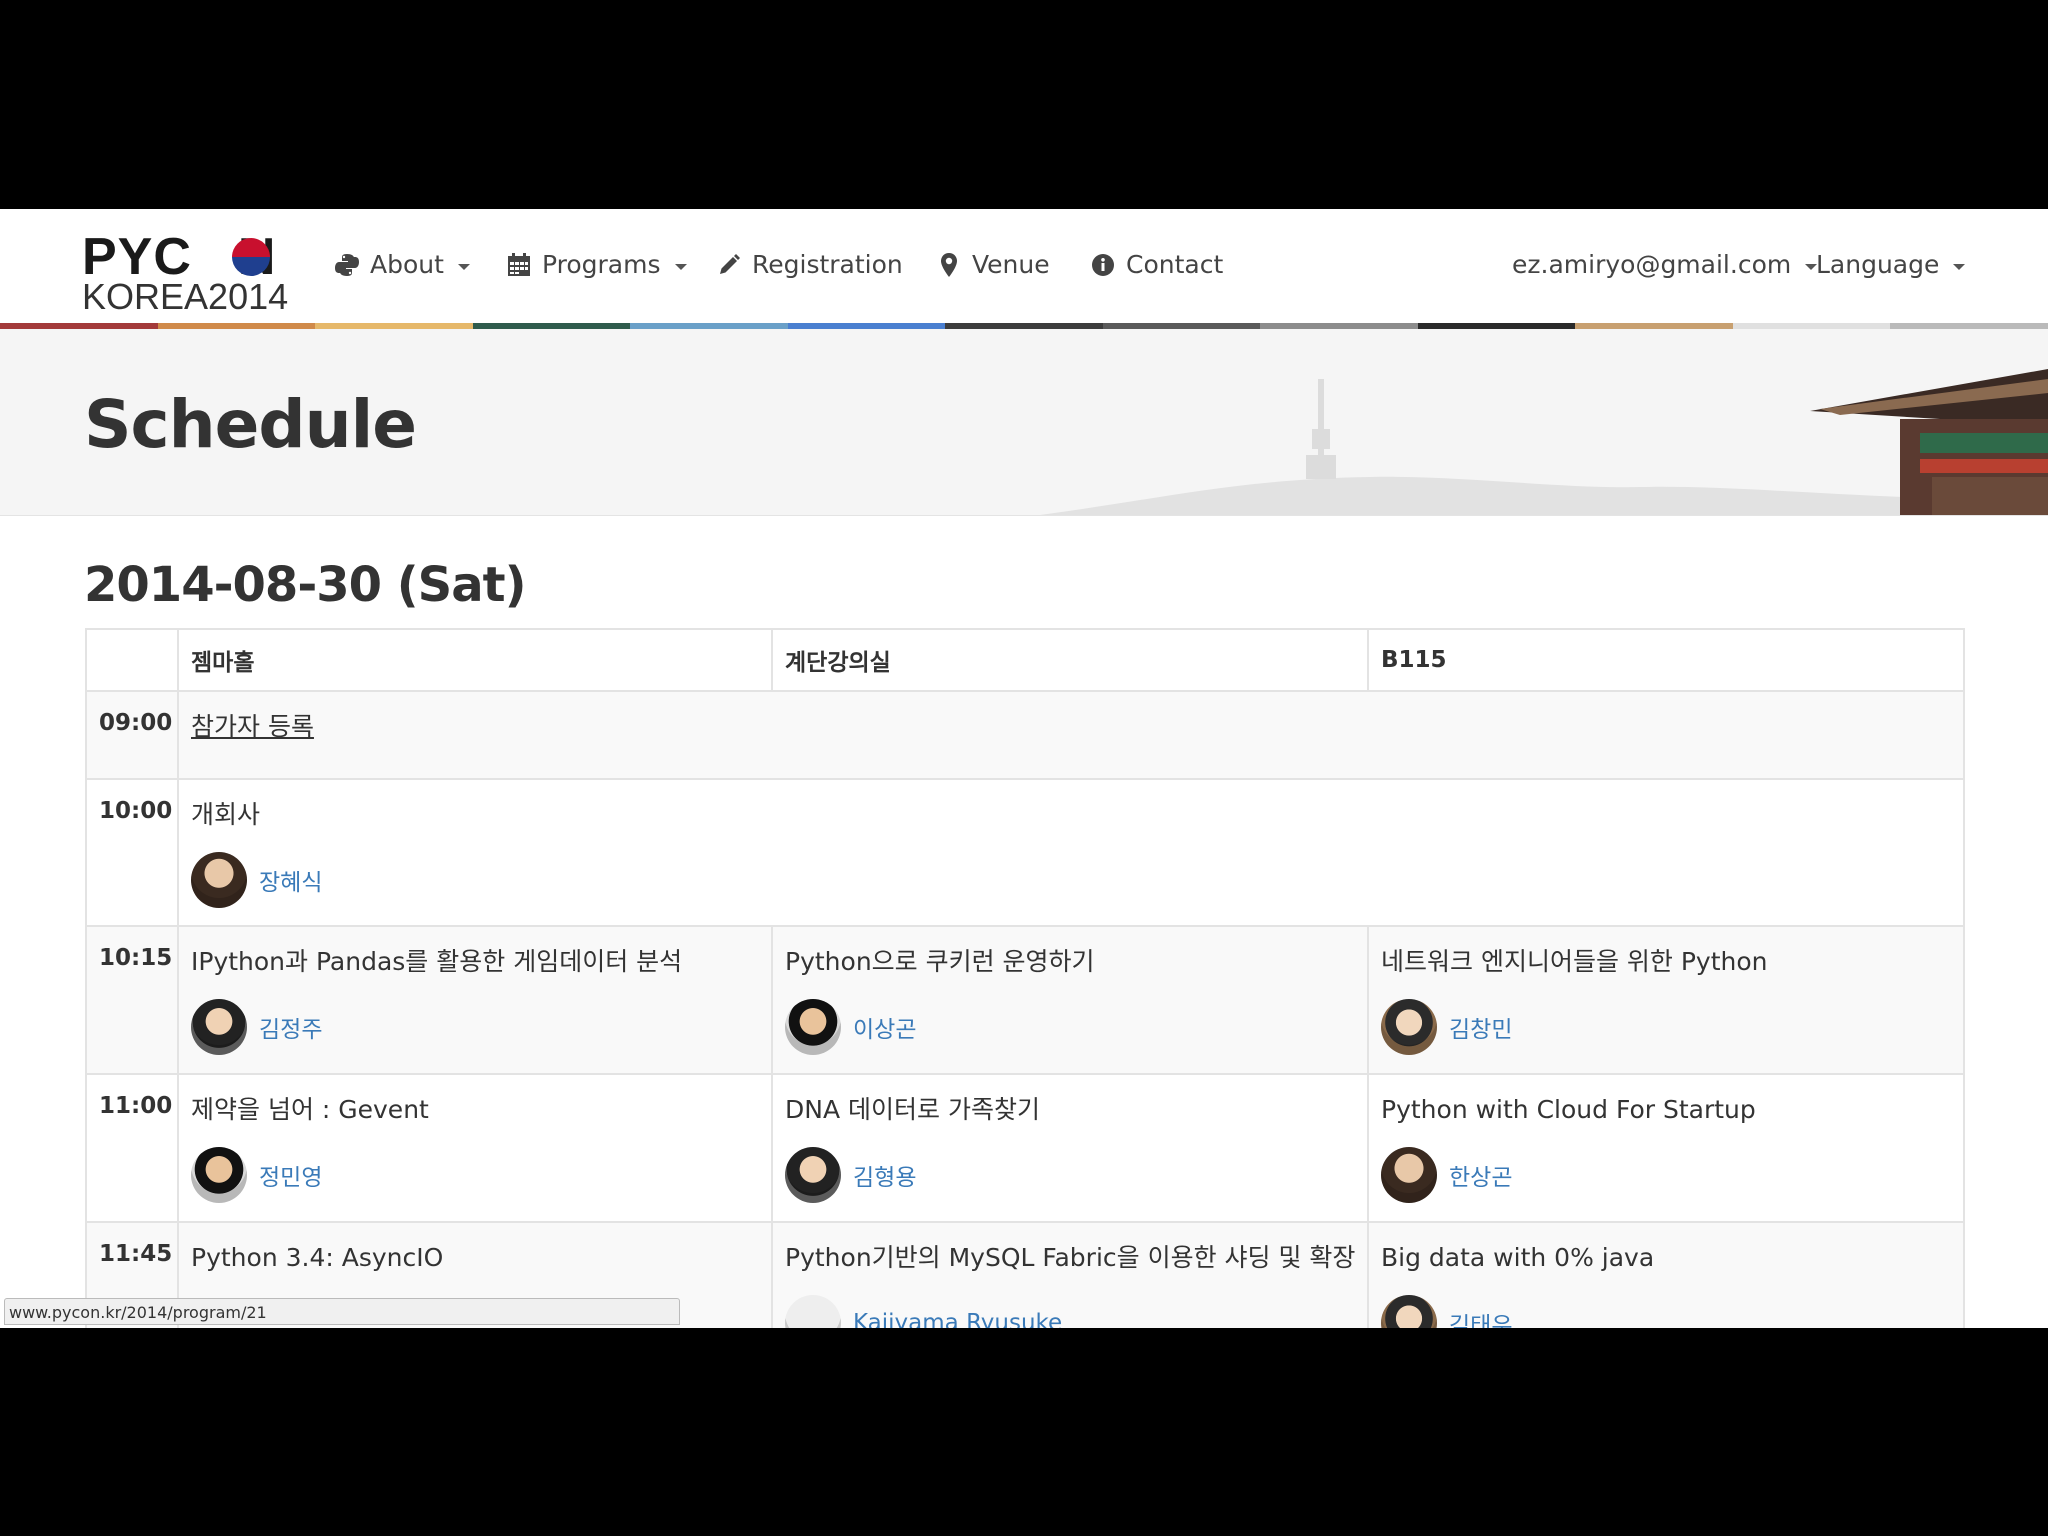 Image resolution: width=2048 pixels, height=1536 pixels. I want to click on speaker: 김형용, so click(1070, 1175).